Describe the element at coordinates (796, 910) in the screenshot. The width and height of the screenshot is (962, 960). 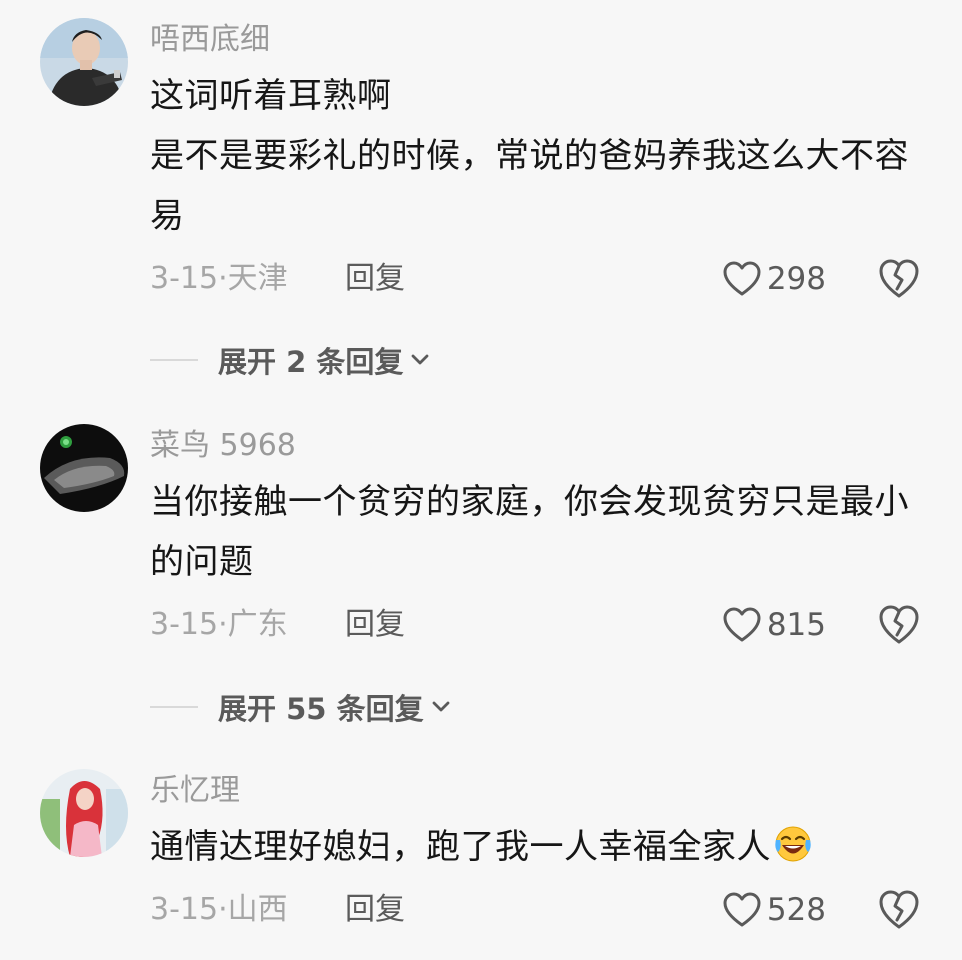
I see `like-count: 528` at that location.